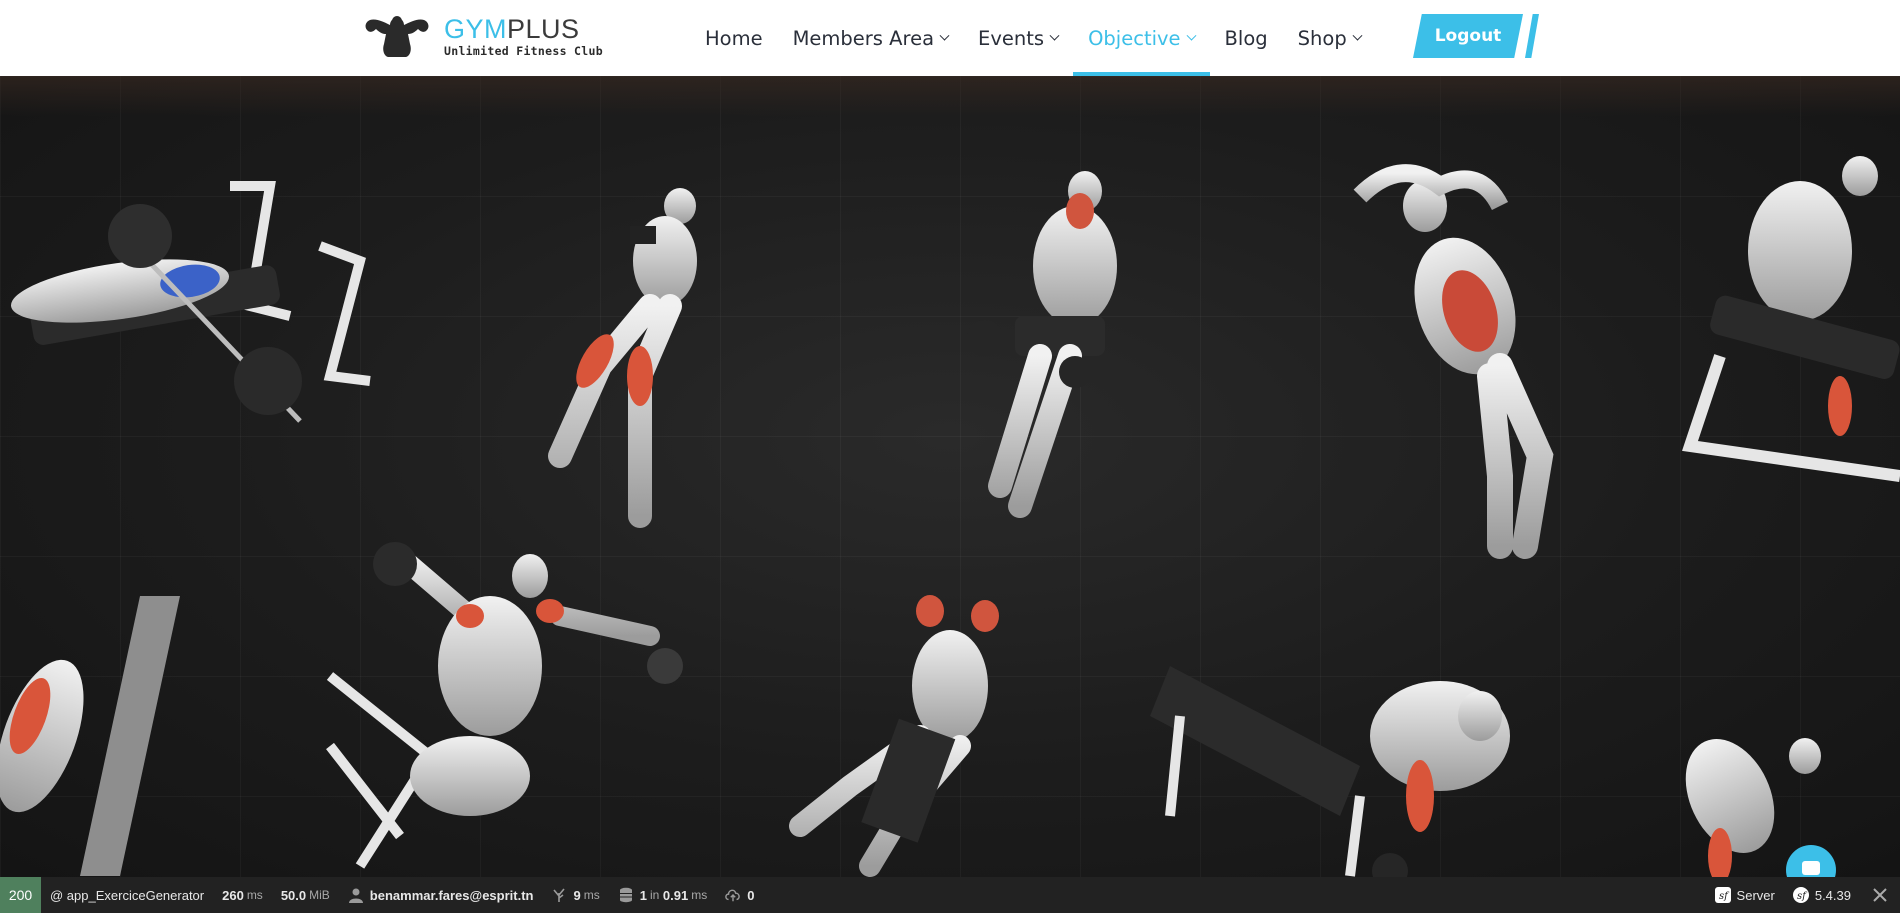 This screenshot has height=913, width=1900. What do you see at coordinates (127, 895) in the screenshot?
I see `route-name: @ app_ExerciceGenerator` at bounding box center [127, 895].